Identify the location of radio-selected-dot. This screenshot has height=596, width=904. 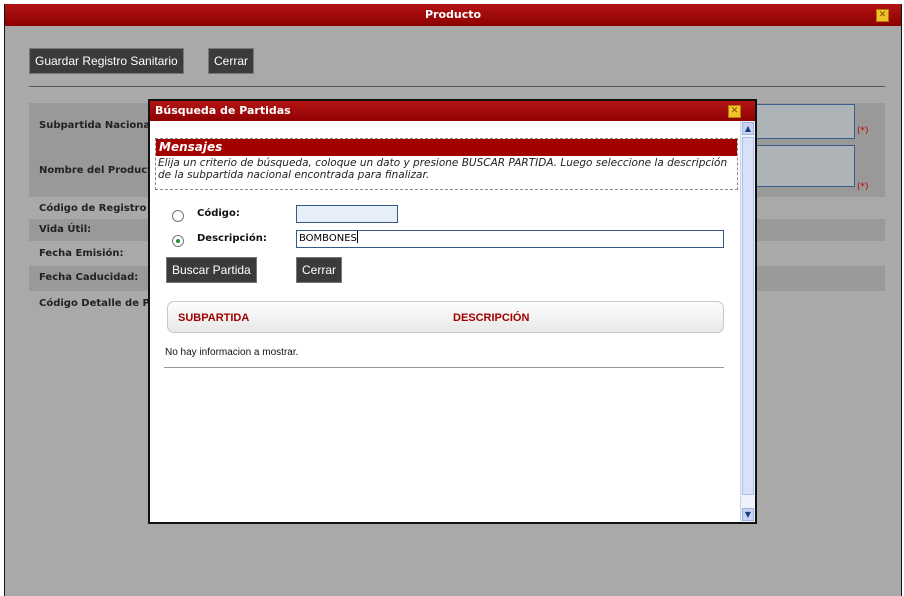
(178, 241).